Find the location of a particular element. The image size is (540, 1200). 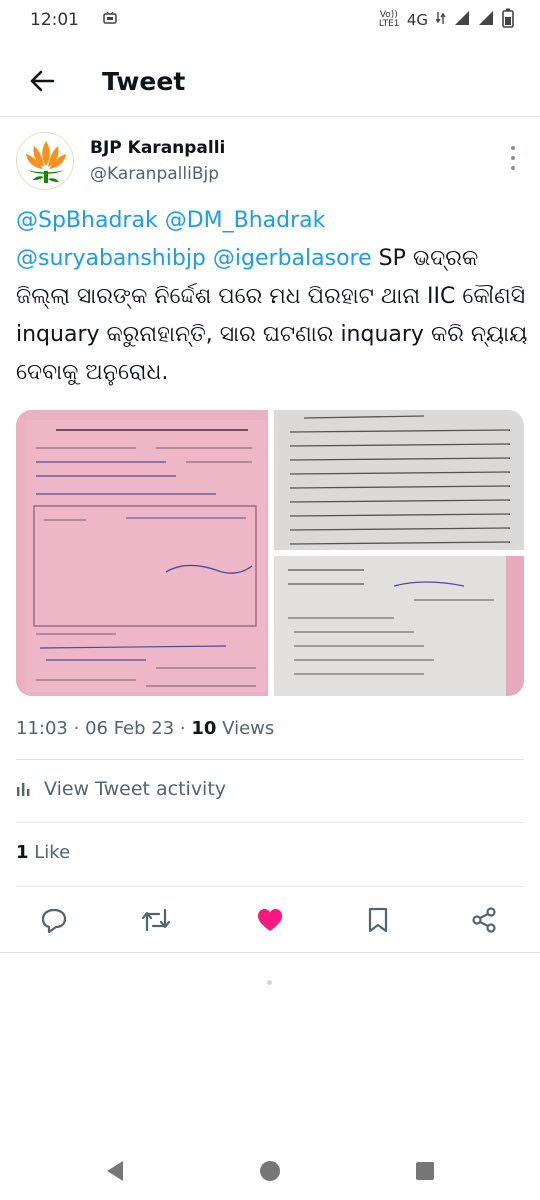

status-left: 12:01 is located at coordinates (73, 20).